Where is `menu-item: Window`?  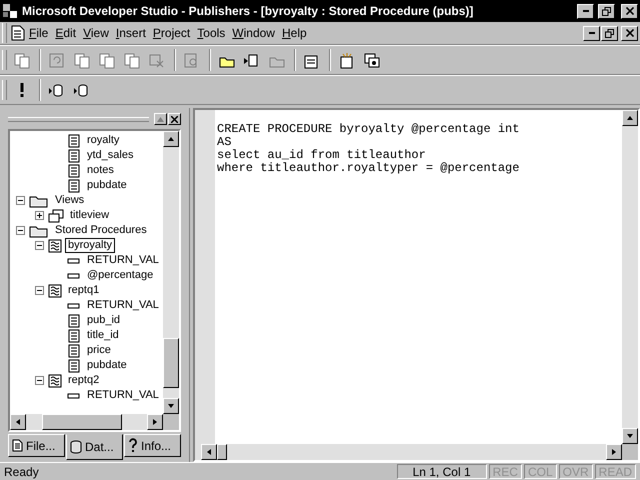
menu-item: Window is located at coordinates (253, 33).